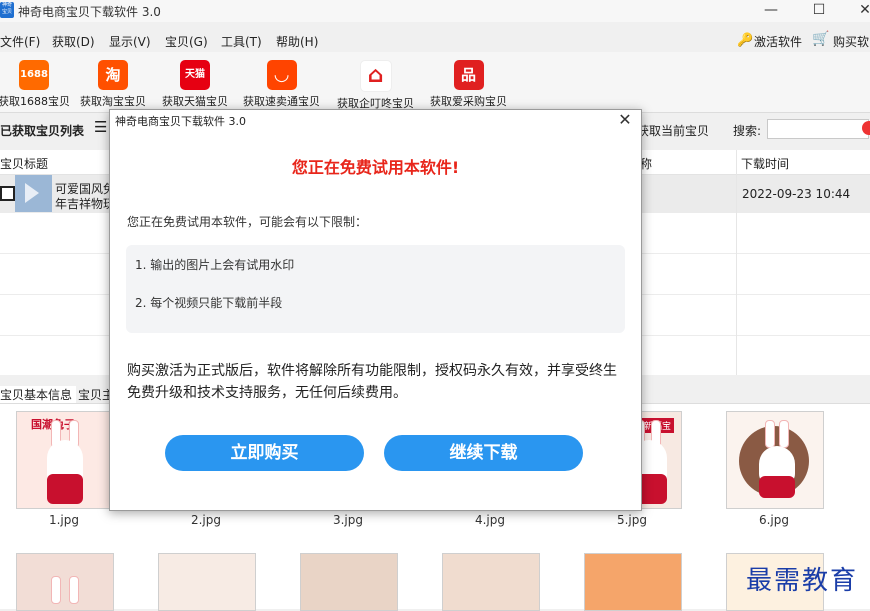  What do you see at coordinates (851, 41) in the screenshot?
I see `buy-software-button: 购买软` at bounding box center [851, 41].